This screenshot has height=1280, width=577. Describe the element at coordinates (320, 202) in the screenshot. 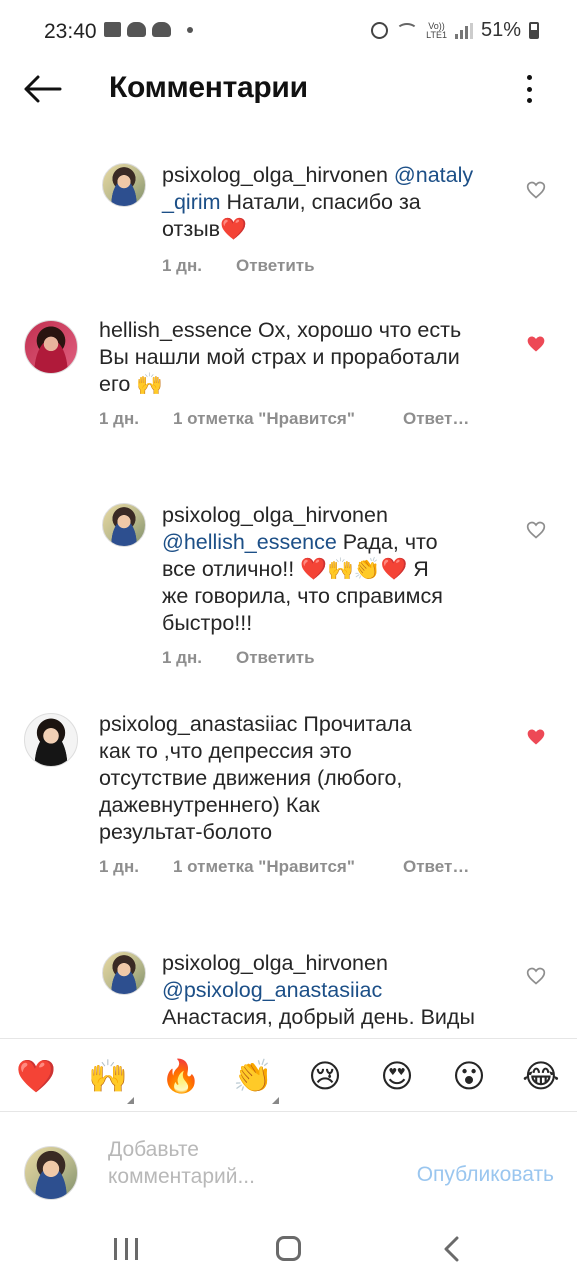

I see `comment-body: Натали, спасибо за` at that location.